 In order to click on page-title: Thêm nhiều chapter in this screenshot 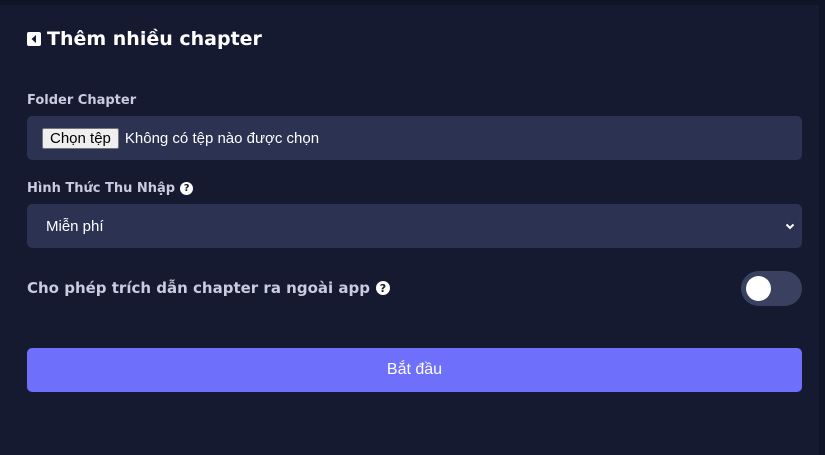, I will do `click(144, 39)`.